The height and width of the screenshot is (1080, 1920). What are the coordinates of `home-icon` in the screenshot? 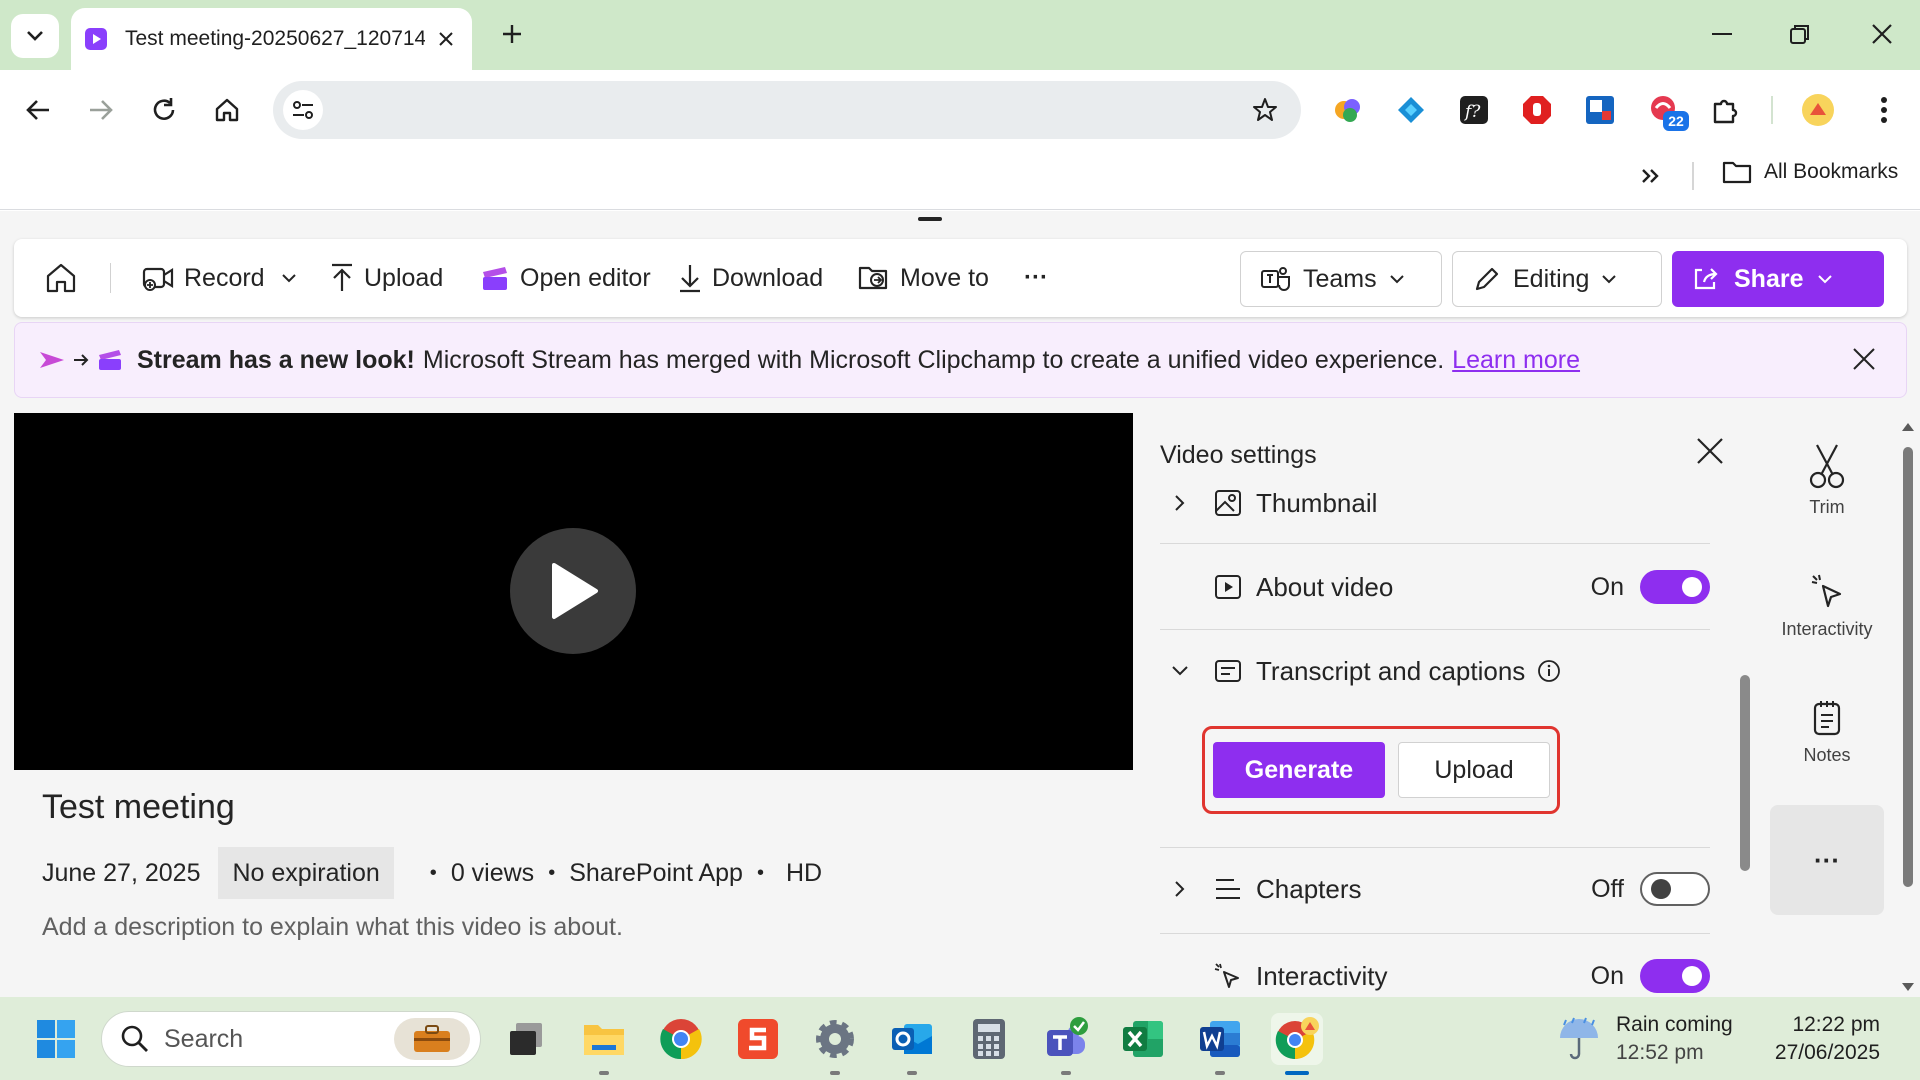 It's located at (61, 278).